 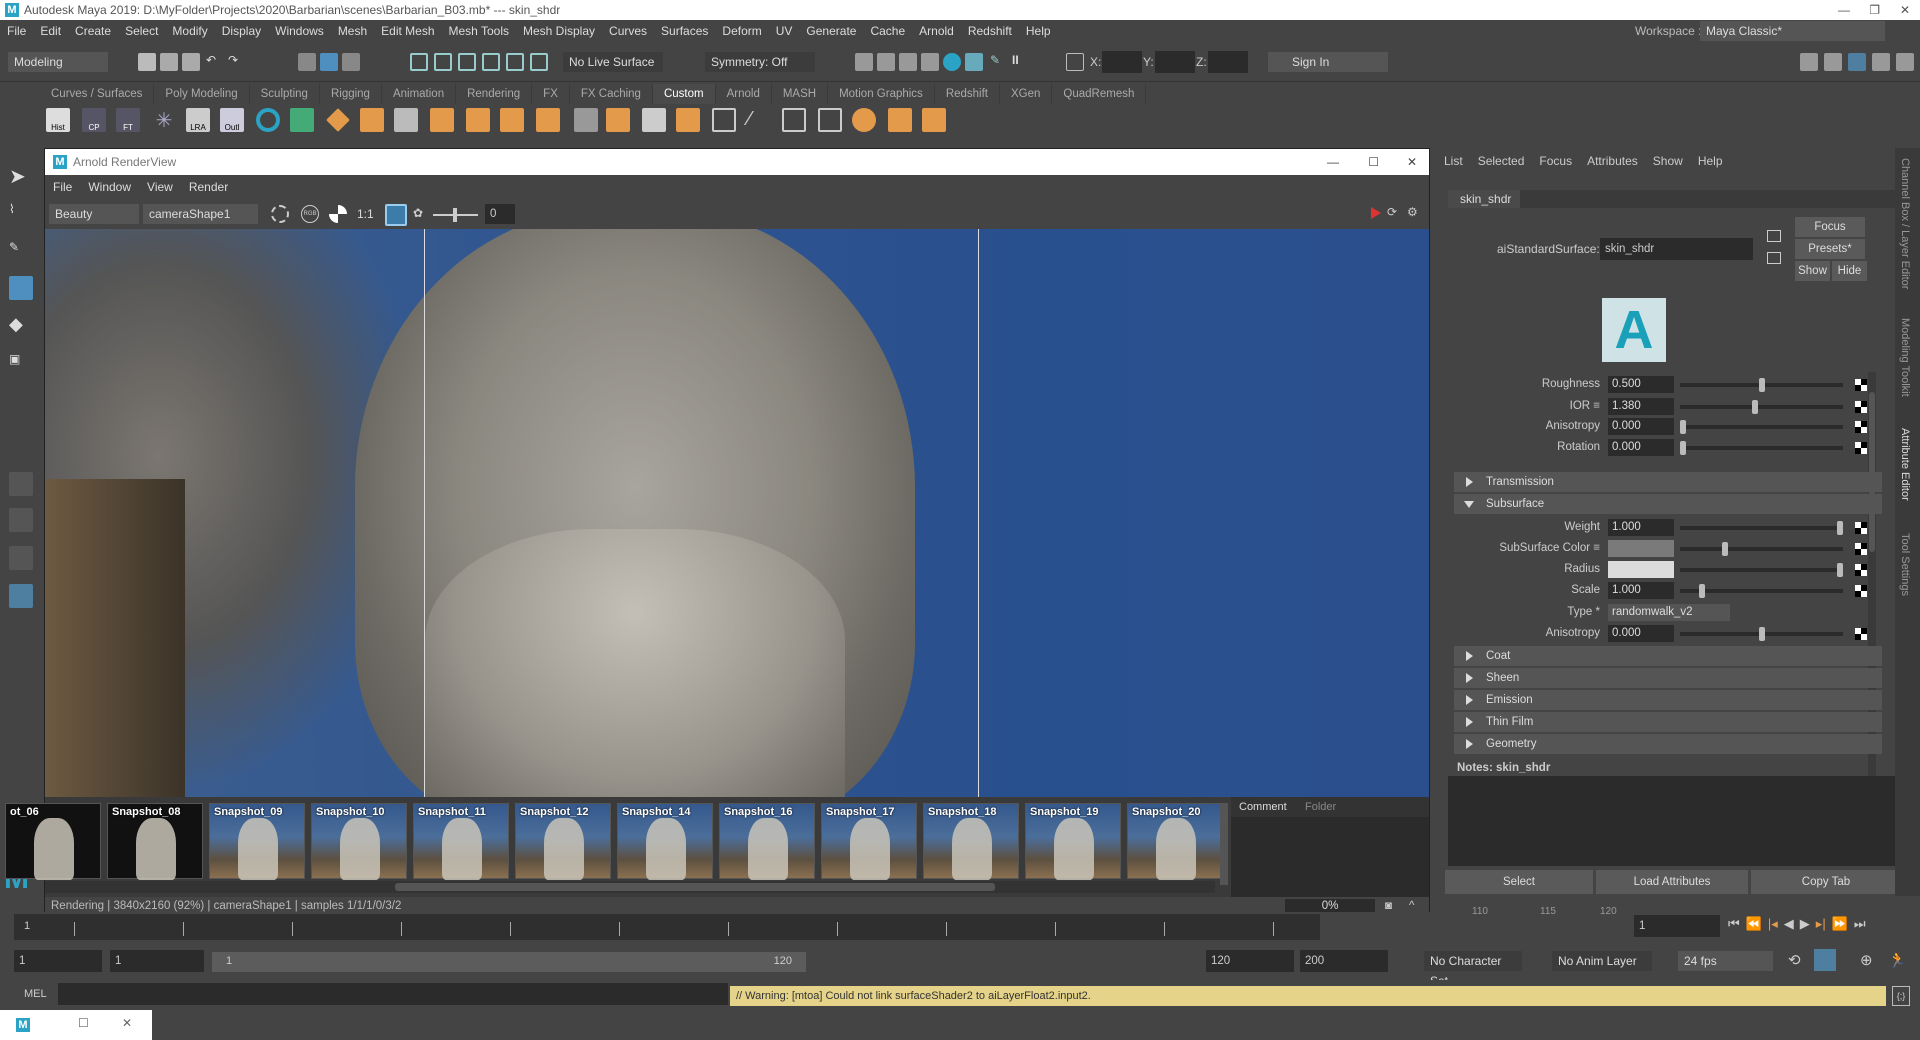 What do you see at coordinates (1320, 807) in the screenshot?
I see `folder-tab: Folder` at bounding box center [1320, 807].